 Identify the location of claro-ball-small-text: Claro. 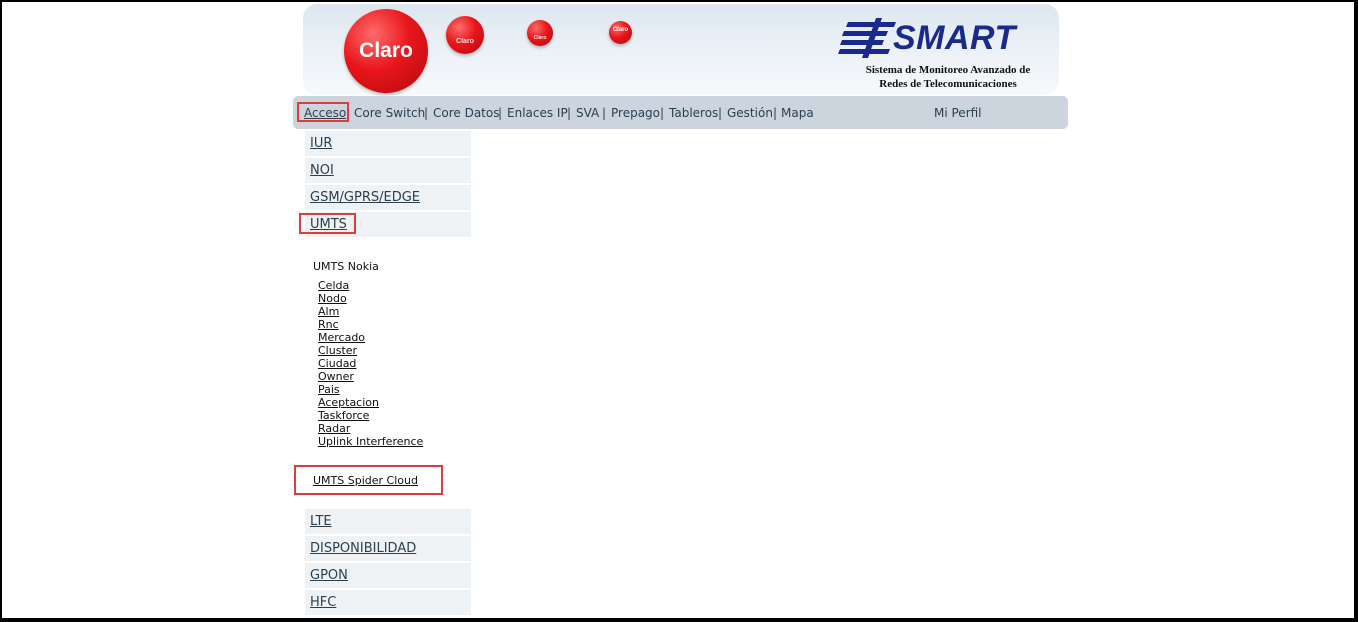
(540, 38).